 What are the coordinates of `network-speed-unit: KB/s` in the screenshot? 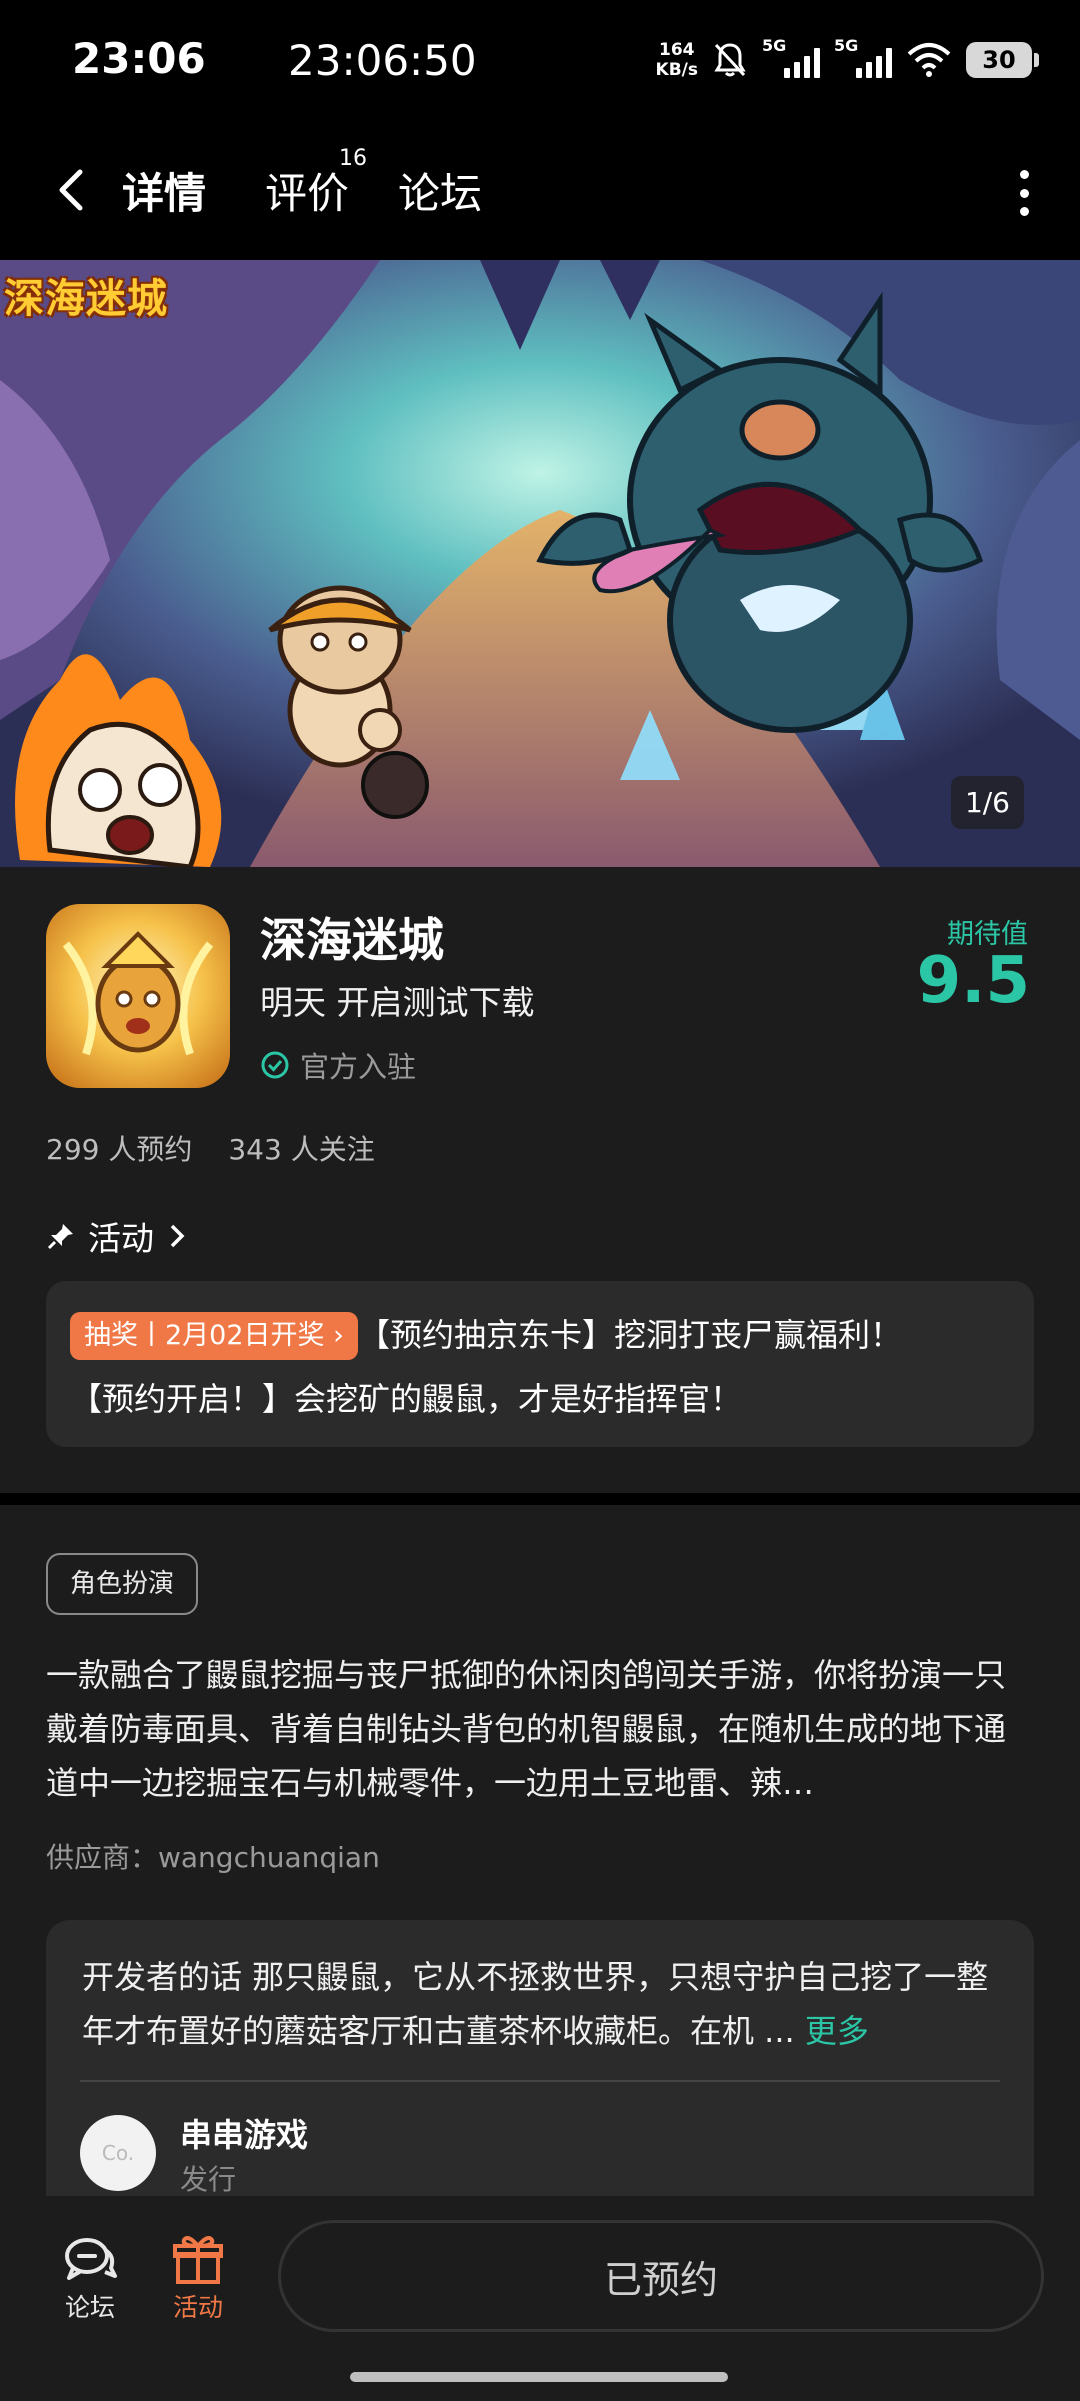 It's located at (676, 70).